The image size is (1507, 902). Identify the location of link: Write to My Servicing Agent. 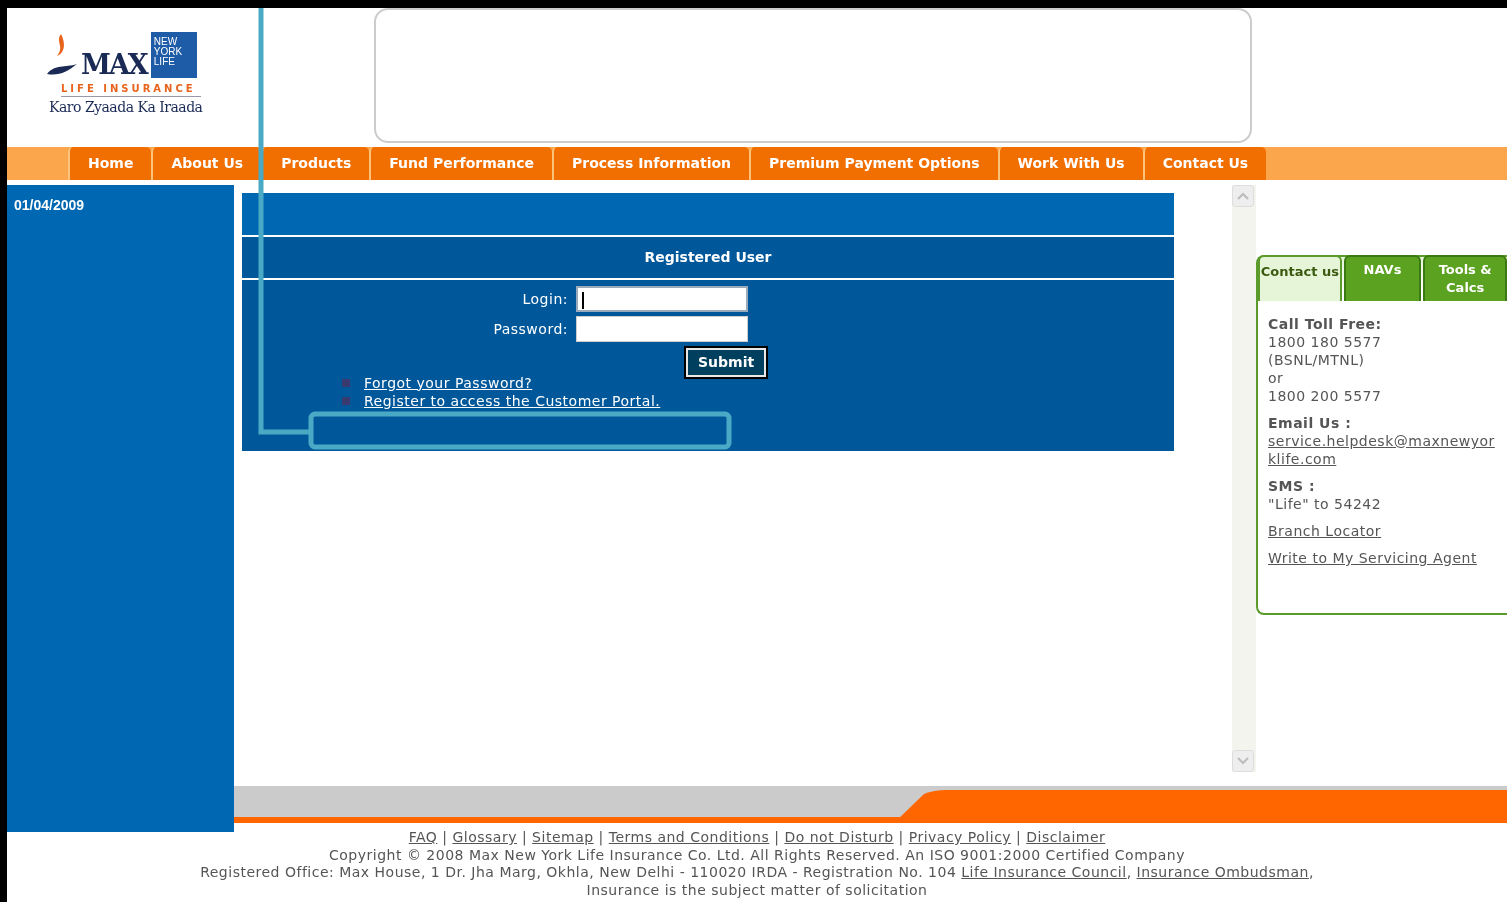
(1383, 558).